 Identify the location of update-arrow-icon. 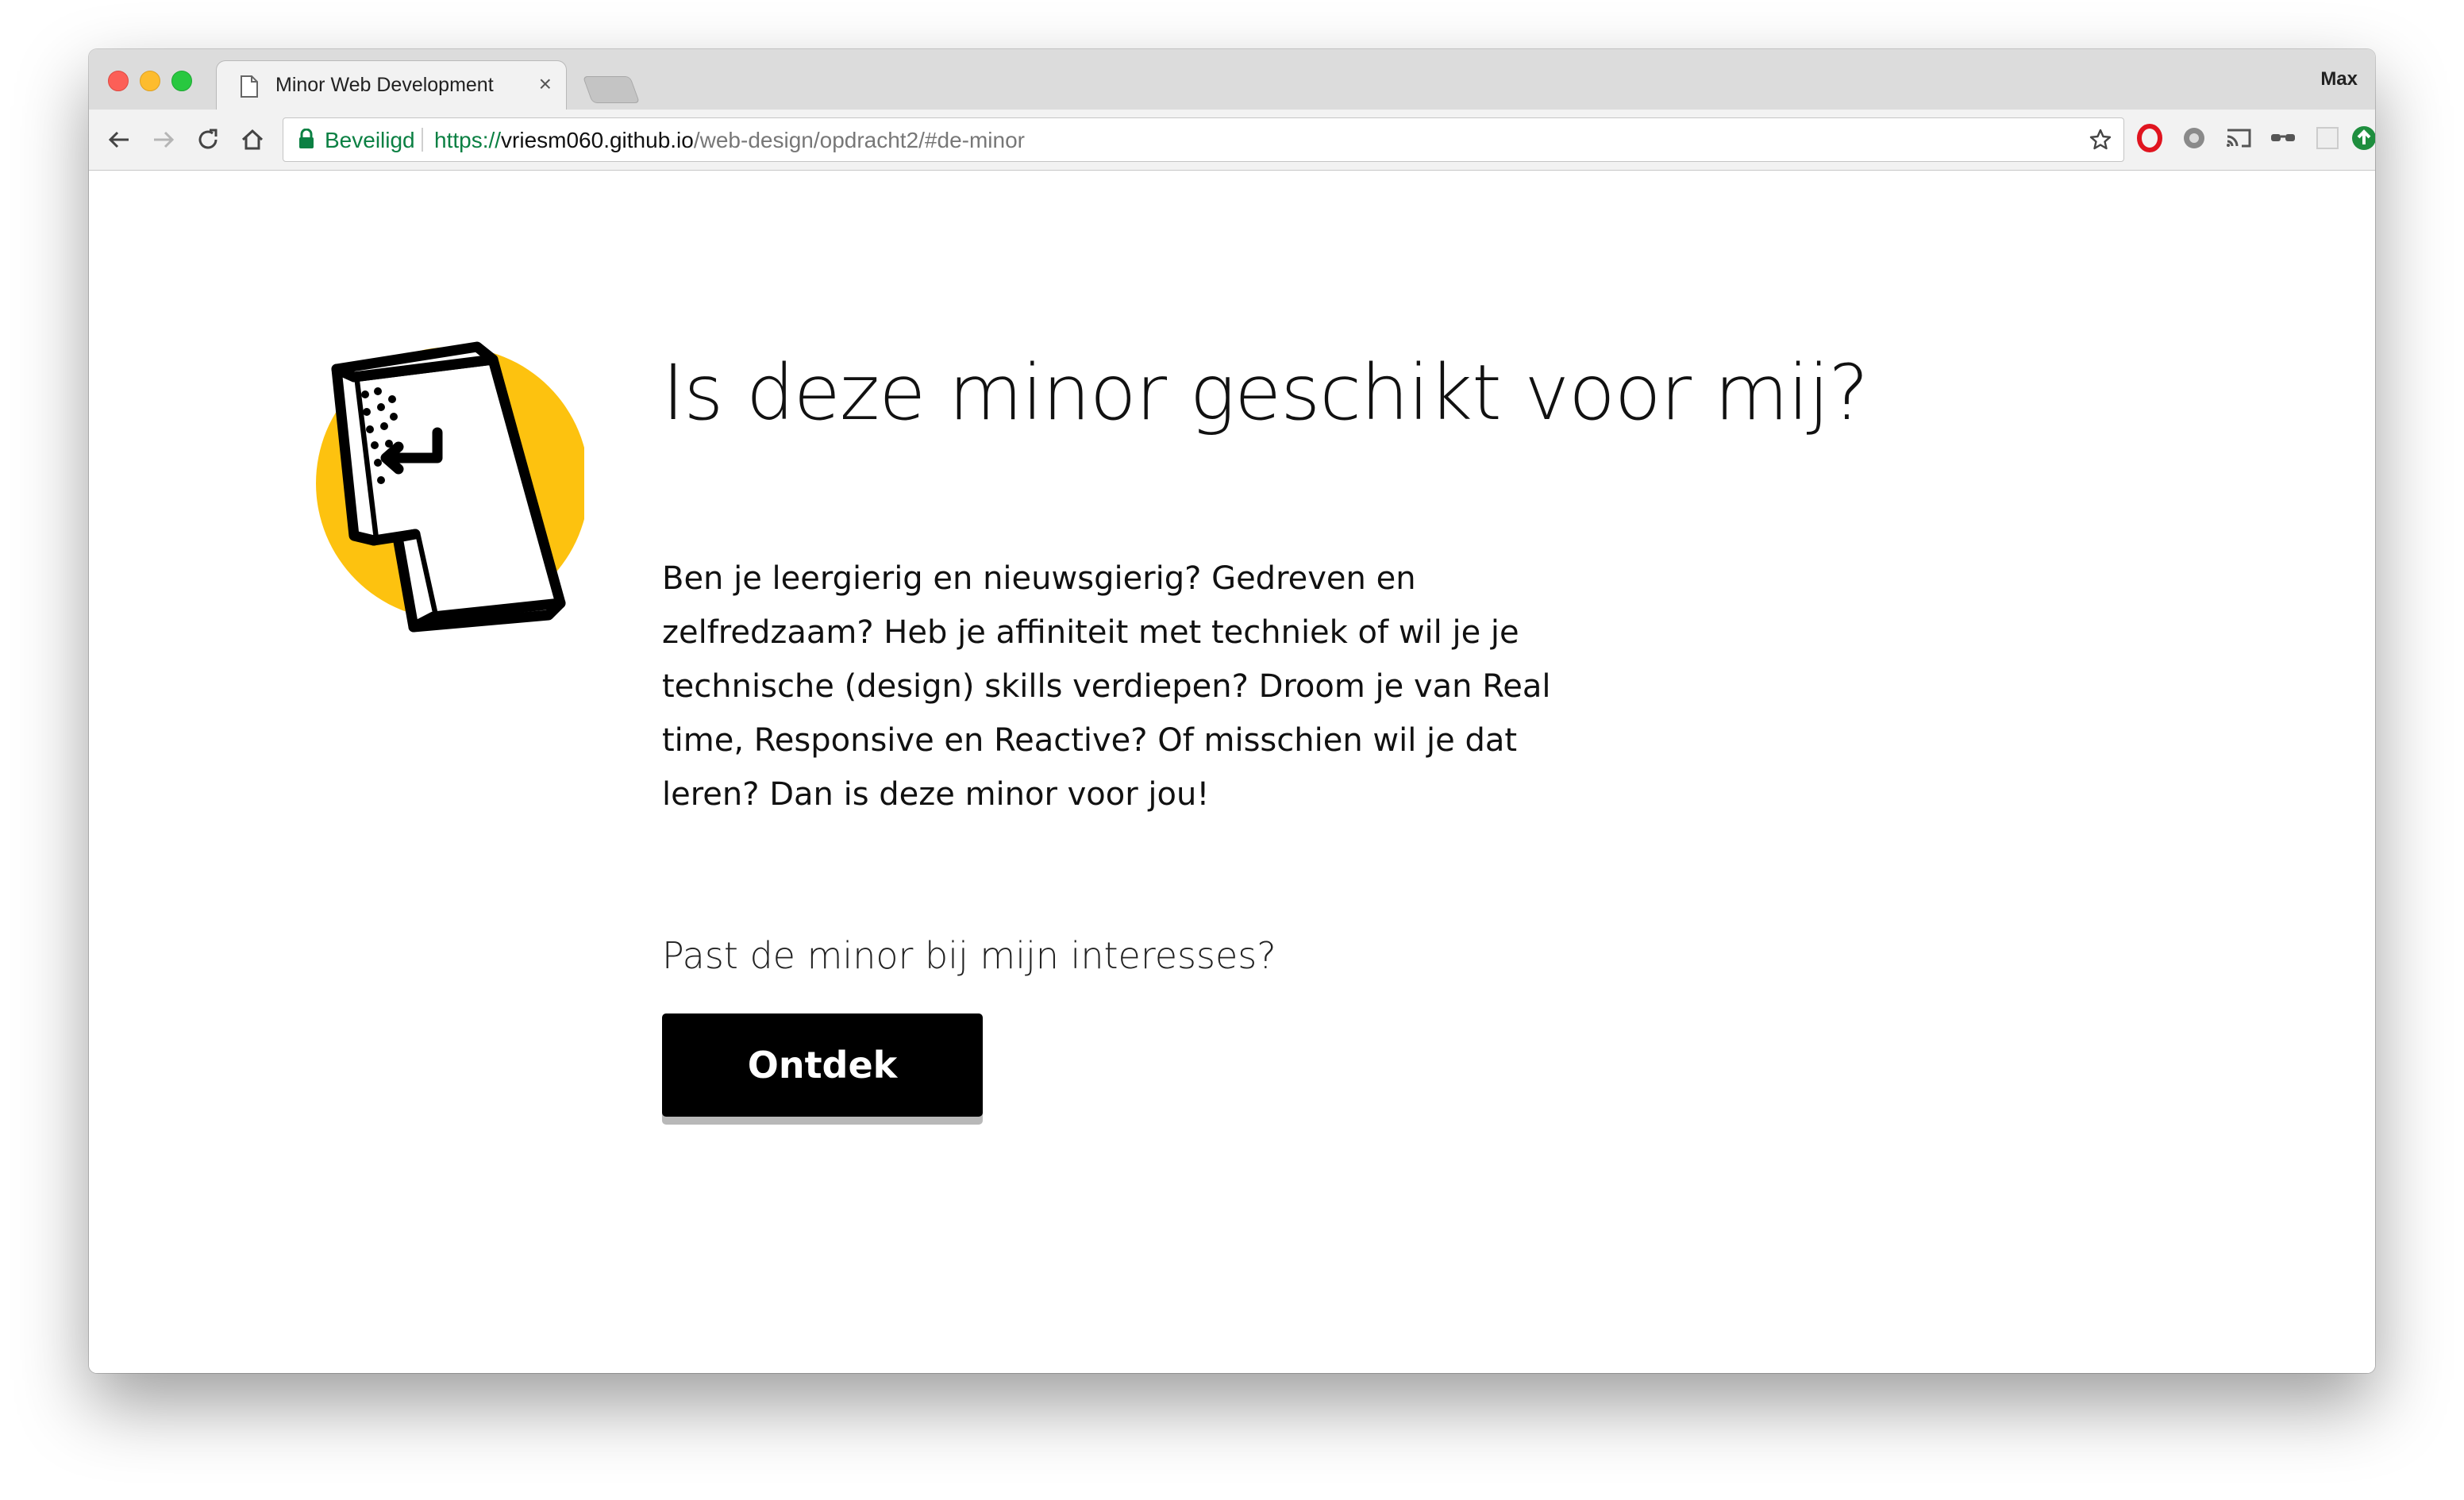
(2362, 138).